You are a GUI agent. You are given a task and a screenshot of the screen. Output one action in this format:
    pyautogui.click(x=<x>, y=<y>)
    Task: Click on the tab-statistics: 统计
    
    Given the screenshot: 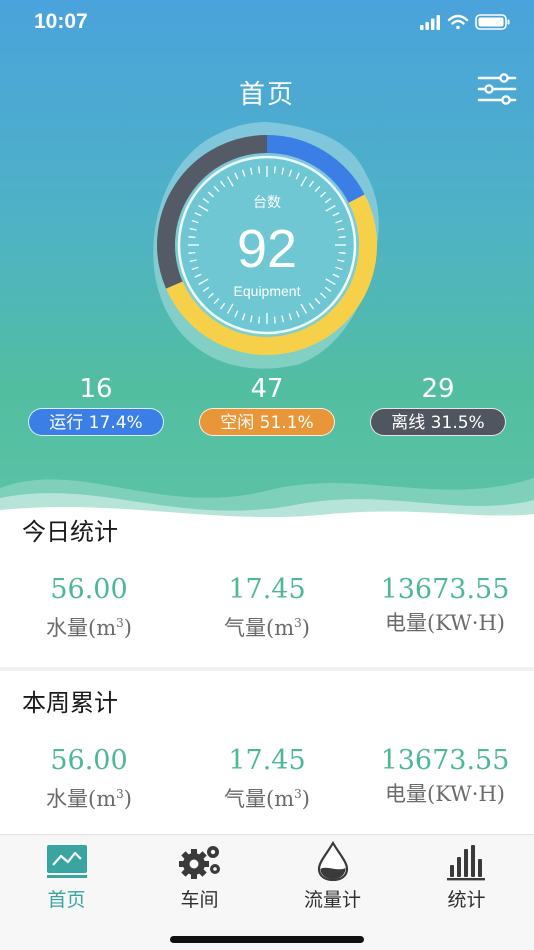 What is the action you would take?
    pyautogui.click(x=466, y=875)
    